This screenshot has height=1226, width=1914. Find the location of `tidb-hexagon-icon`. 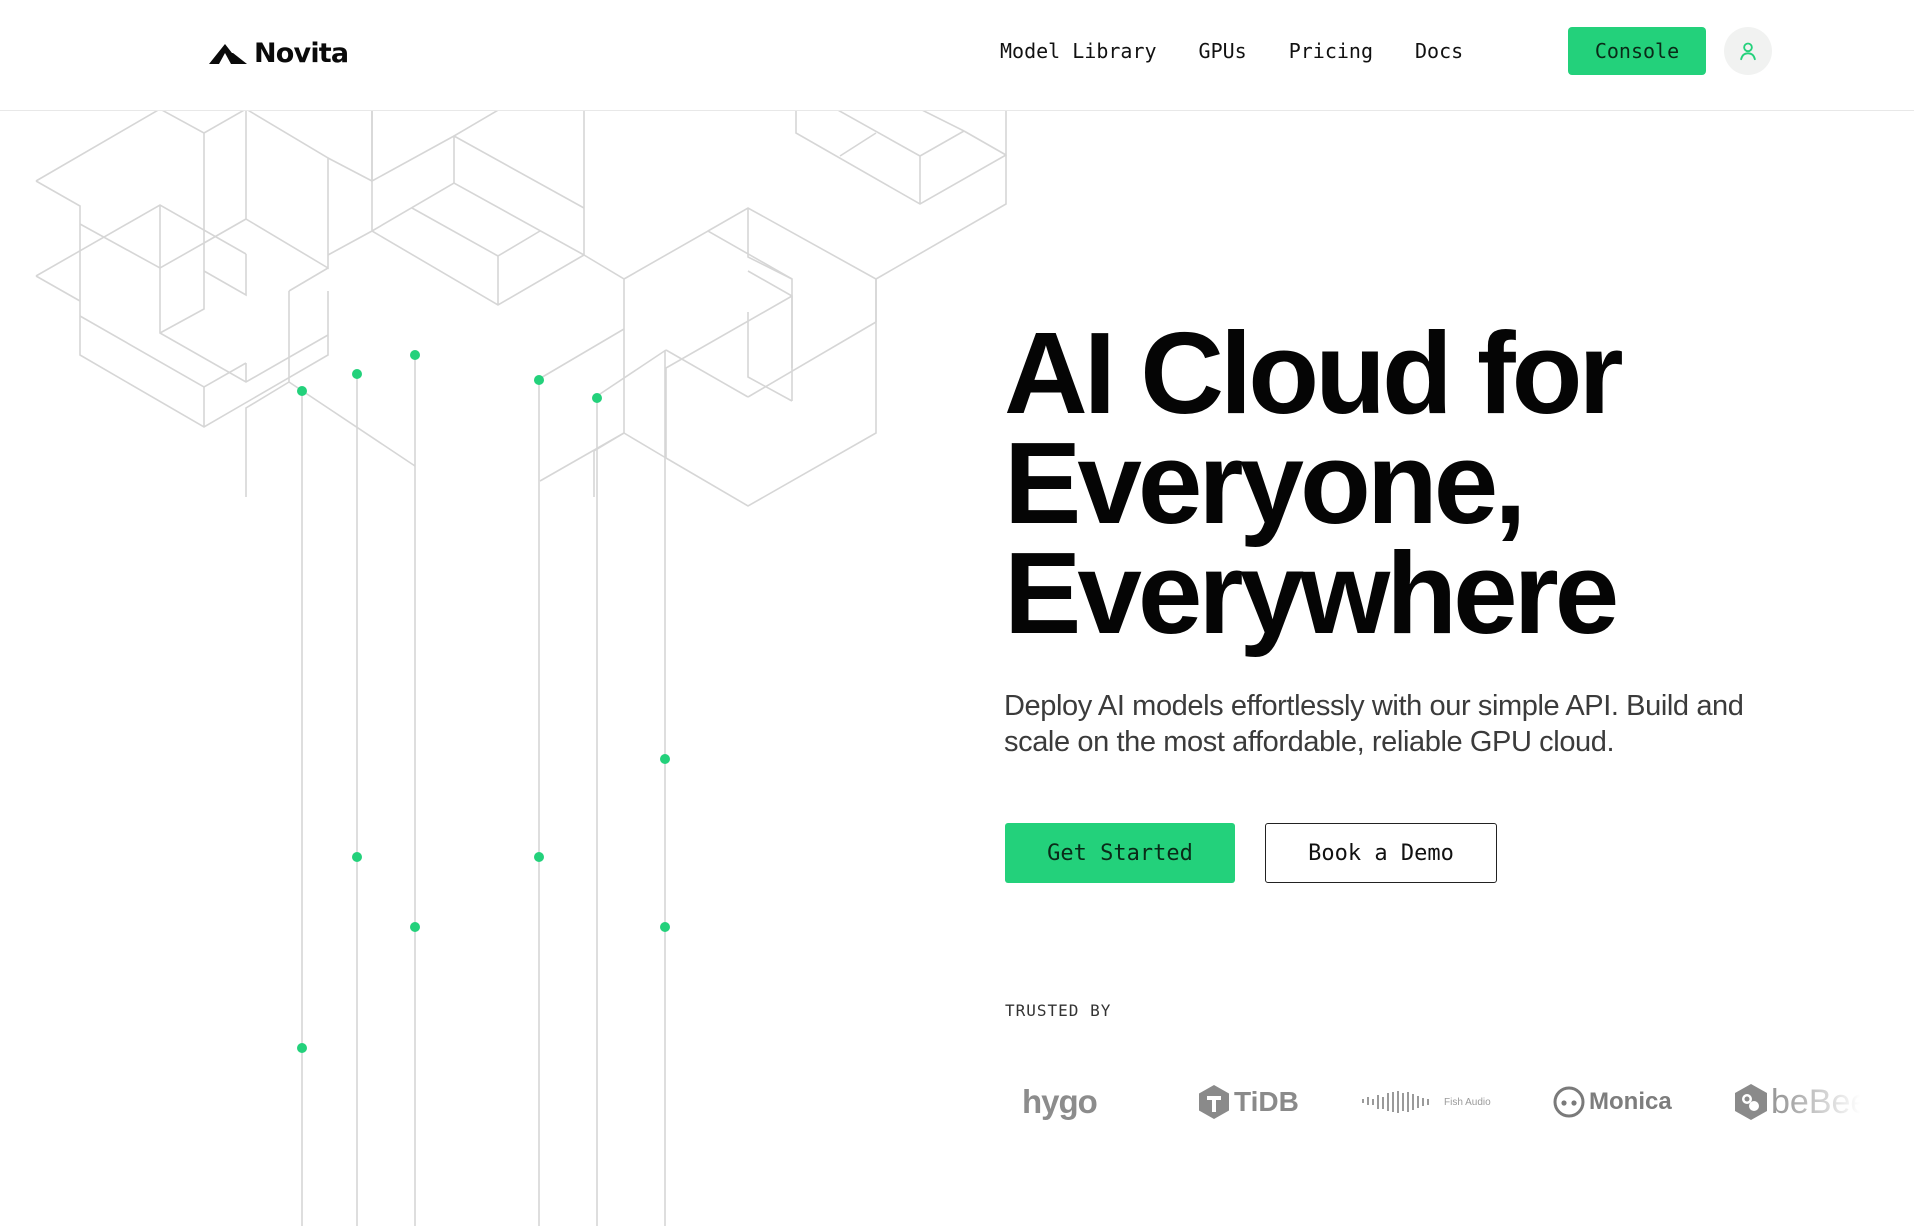

tidb-hexagon-icon is located at coordinates (1214, 1102).